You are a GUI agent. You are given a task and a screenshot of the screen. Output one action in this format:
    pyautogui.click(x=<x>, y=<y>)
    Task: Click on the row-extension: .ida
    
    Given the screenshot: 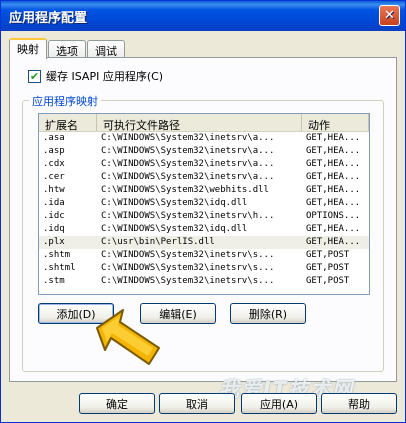 What is the action you would take?
    pyautogui.click(x=54, y=203)
    